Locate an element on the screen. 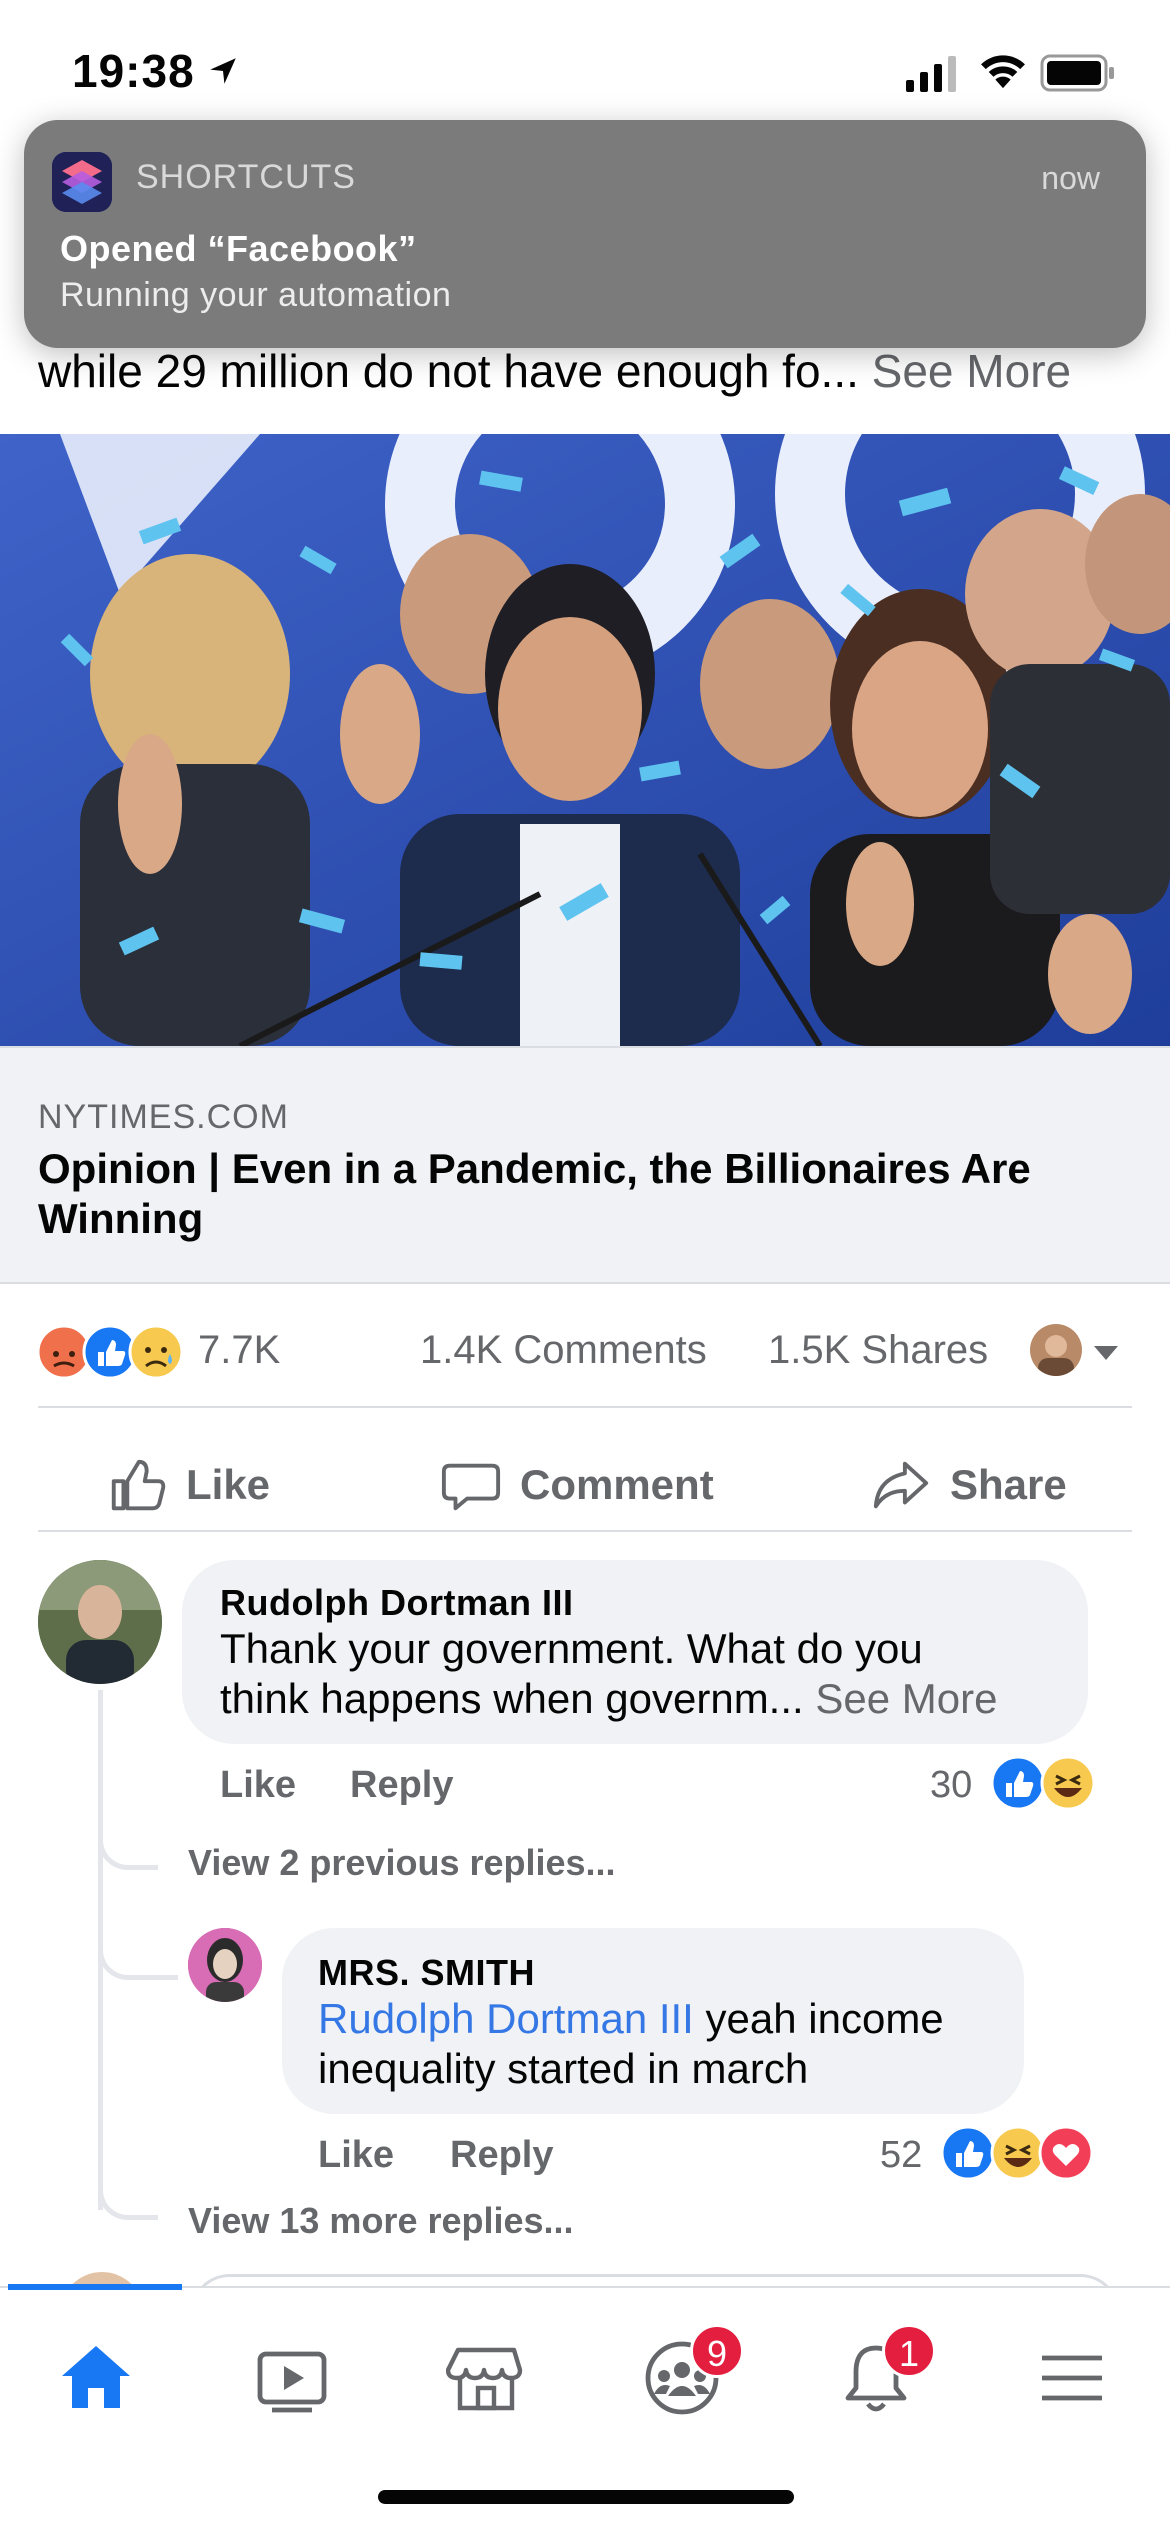 The image size is (1170, 2532). sad-reaction-icon is located at coordinates (156, 1352).